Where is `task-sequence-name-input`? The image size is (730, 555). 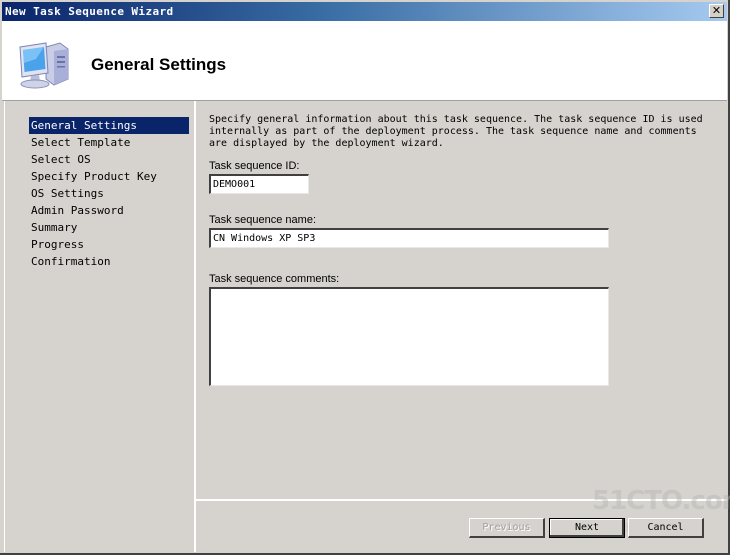 task-sequence-name-input is located at coordinates (409, 238).